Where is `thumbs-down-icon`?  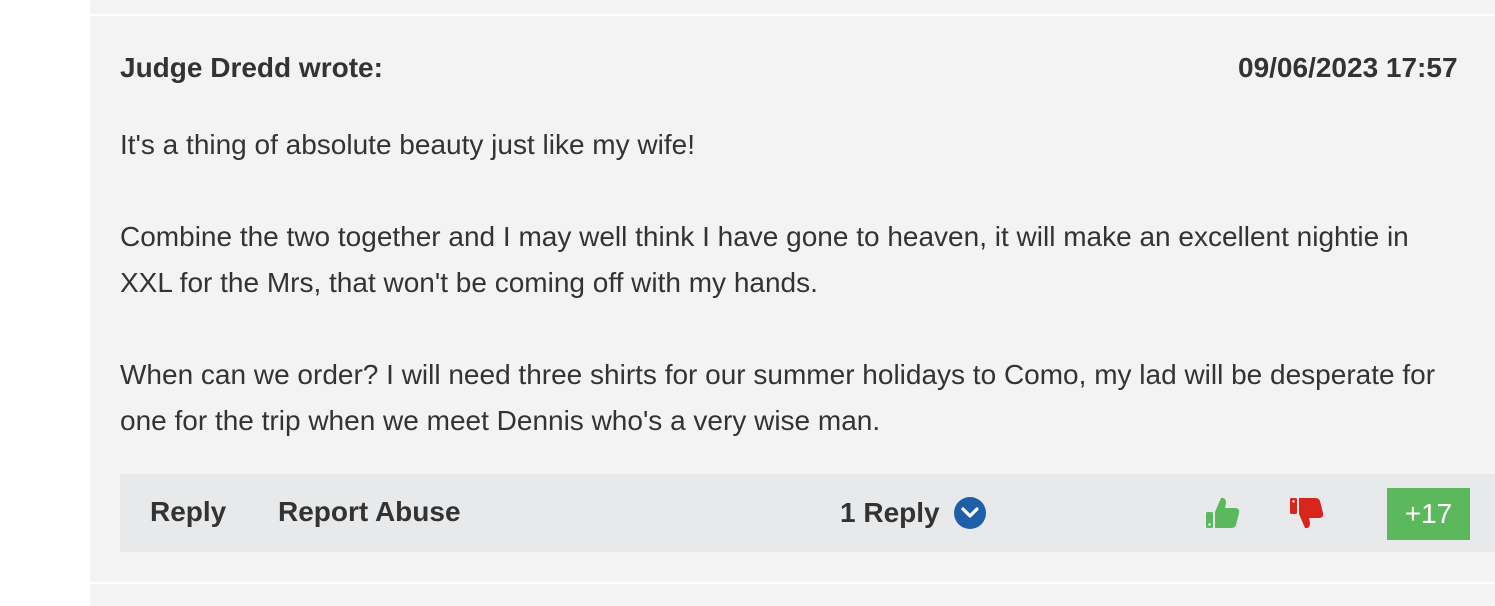 thumbs-down-icon is located at coordinates (1307, 513).